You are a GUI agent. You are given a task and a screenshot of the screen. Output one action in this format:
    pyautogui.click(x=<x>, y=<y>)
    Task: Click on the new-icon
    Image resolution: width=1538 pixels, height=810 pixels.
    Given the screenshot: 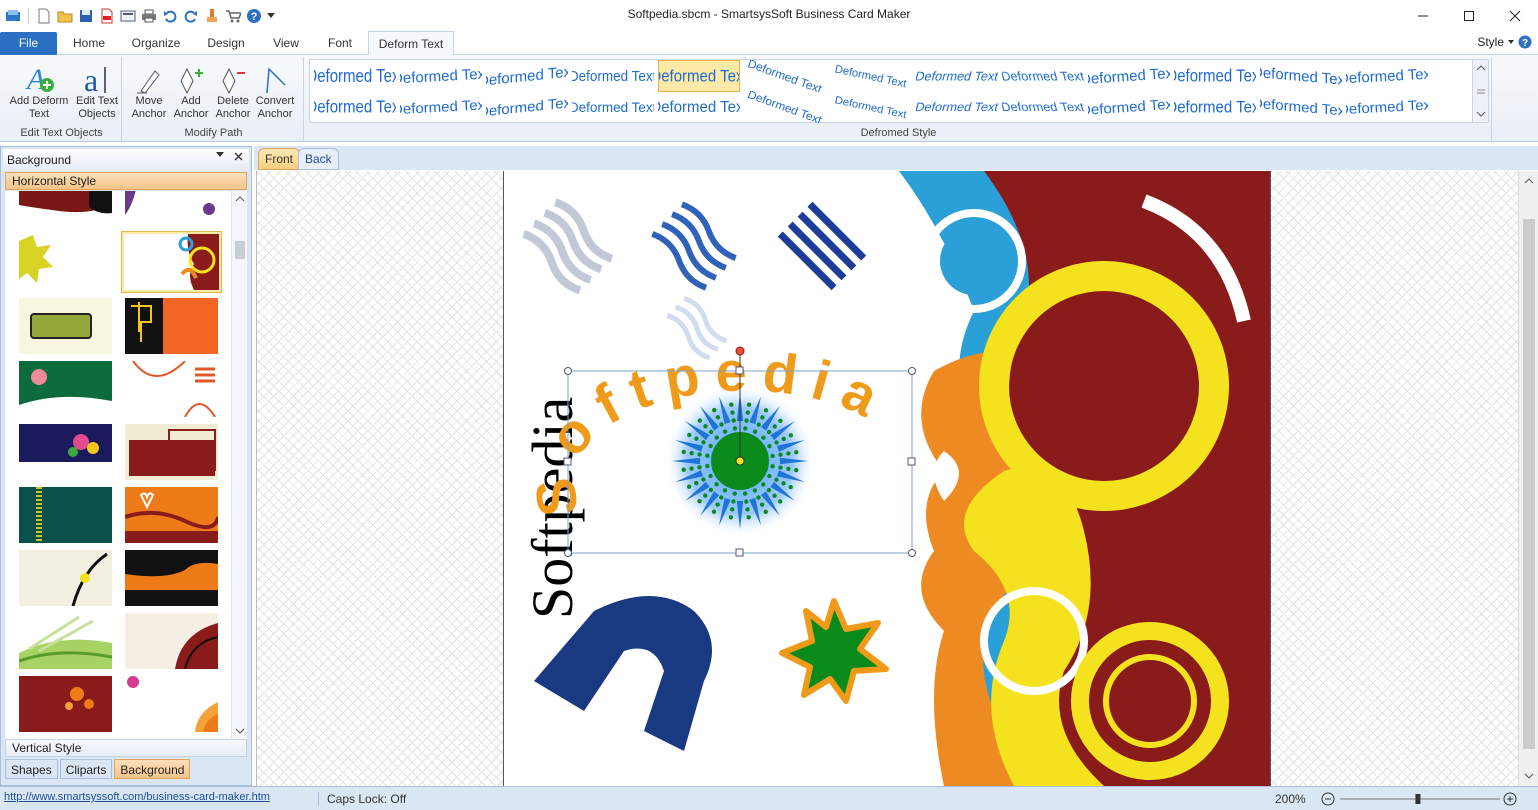 What is the action you would take?
    pyautogui.click(x=44, y=16)
    